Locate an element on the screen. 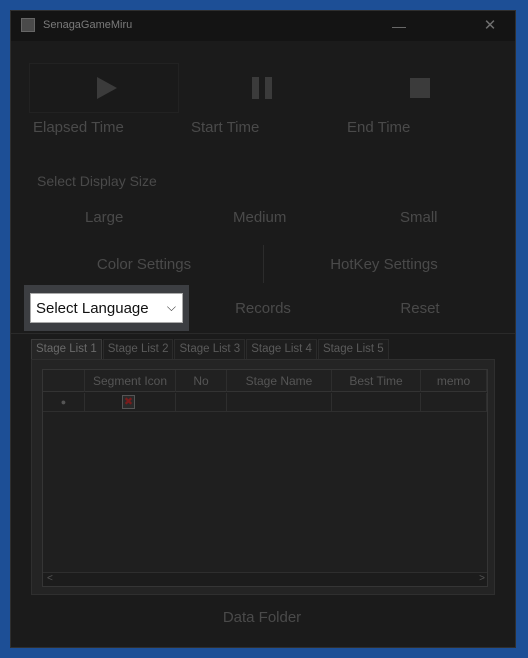 Image resolution: width=528 pixels, height=658 pixels. title-bar: SenagaGameMiru — ✕ is located at coordinates (263, 26).